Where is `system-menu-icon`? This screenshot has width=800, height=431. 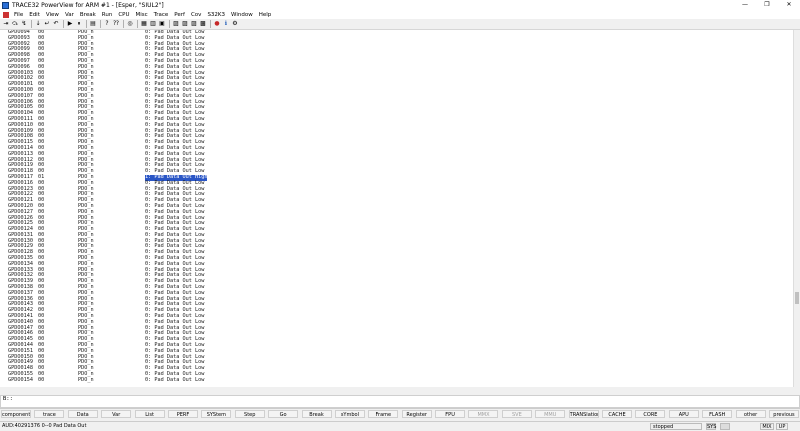 system-menu-icon is located at coordinates (6, 14).